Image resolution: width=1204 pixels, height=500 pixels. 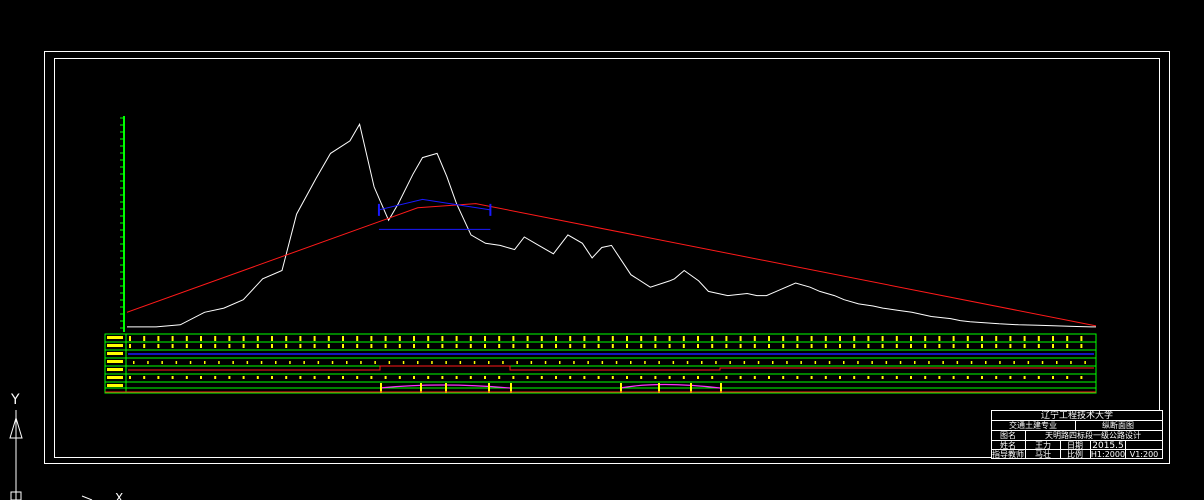 I want to click on slope-band-line, so click(x=611, y=368).